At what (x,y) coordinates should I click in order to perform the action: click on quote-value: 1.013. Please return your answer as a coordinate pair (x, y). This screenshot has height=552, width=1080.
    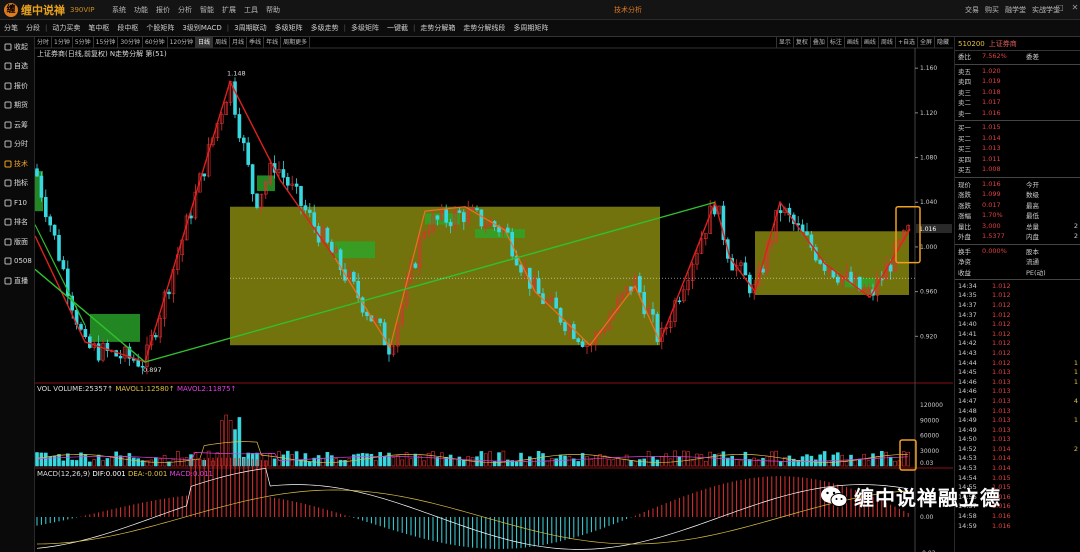
    Looking at the image, I should click on (991, 148).